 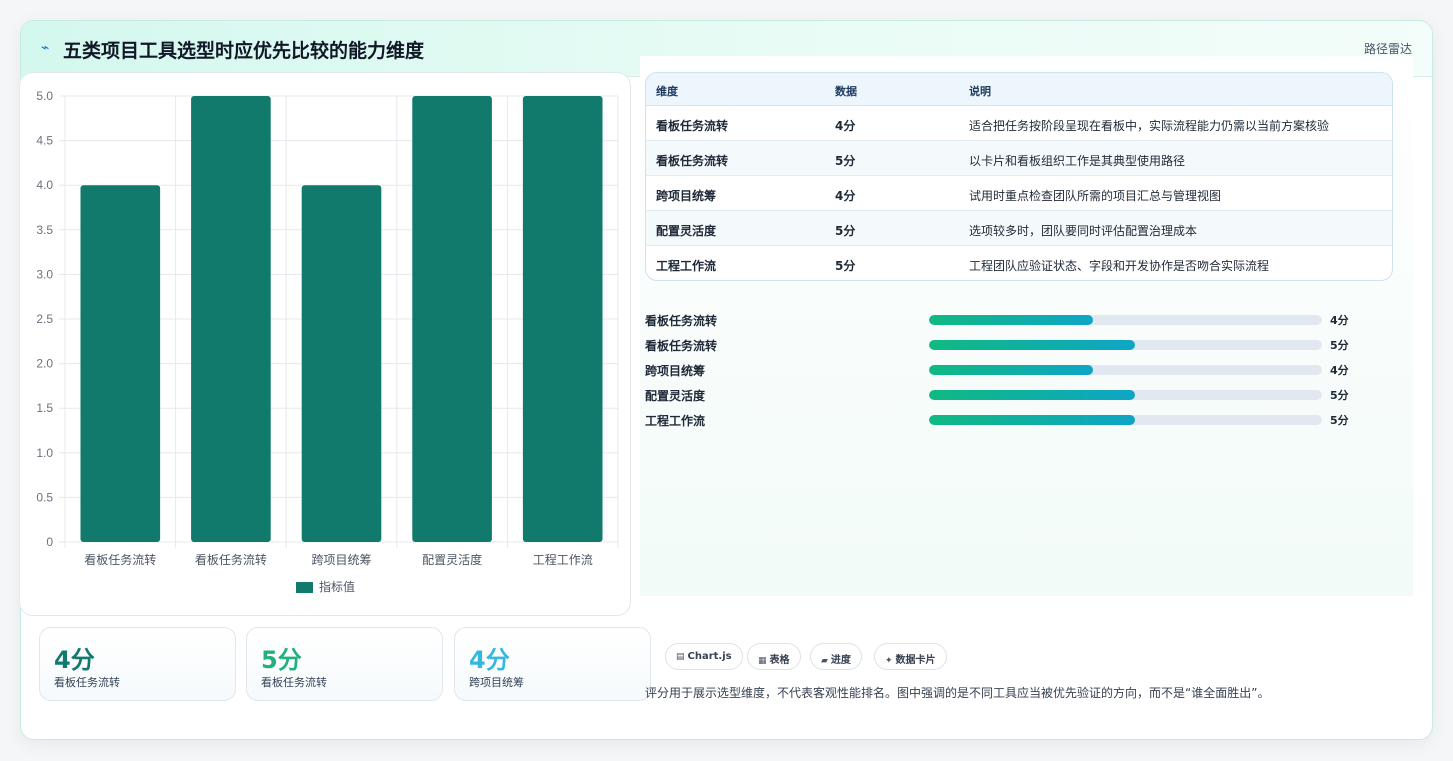 What do you see at coordinates (675, 371) in the screenshot?
I see `progress-label: 跨项目统筹` at bounding box center [675, 371].